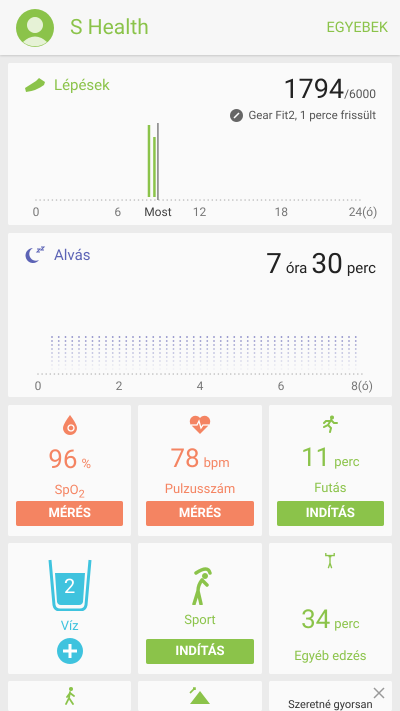 The height and width of the screenshot is (711, 400). I want to click on axis-label: Most, so click(158, 212).